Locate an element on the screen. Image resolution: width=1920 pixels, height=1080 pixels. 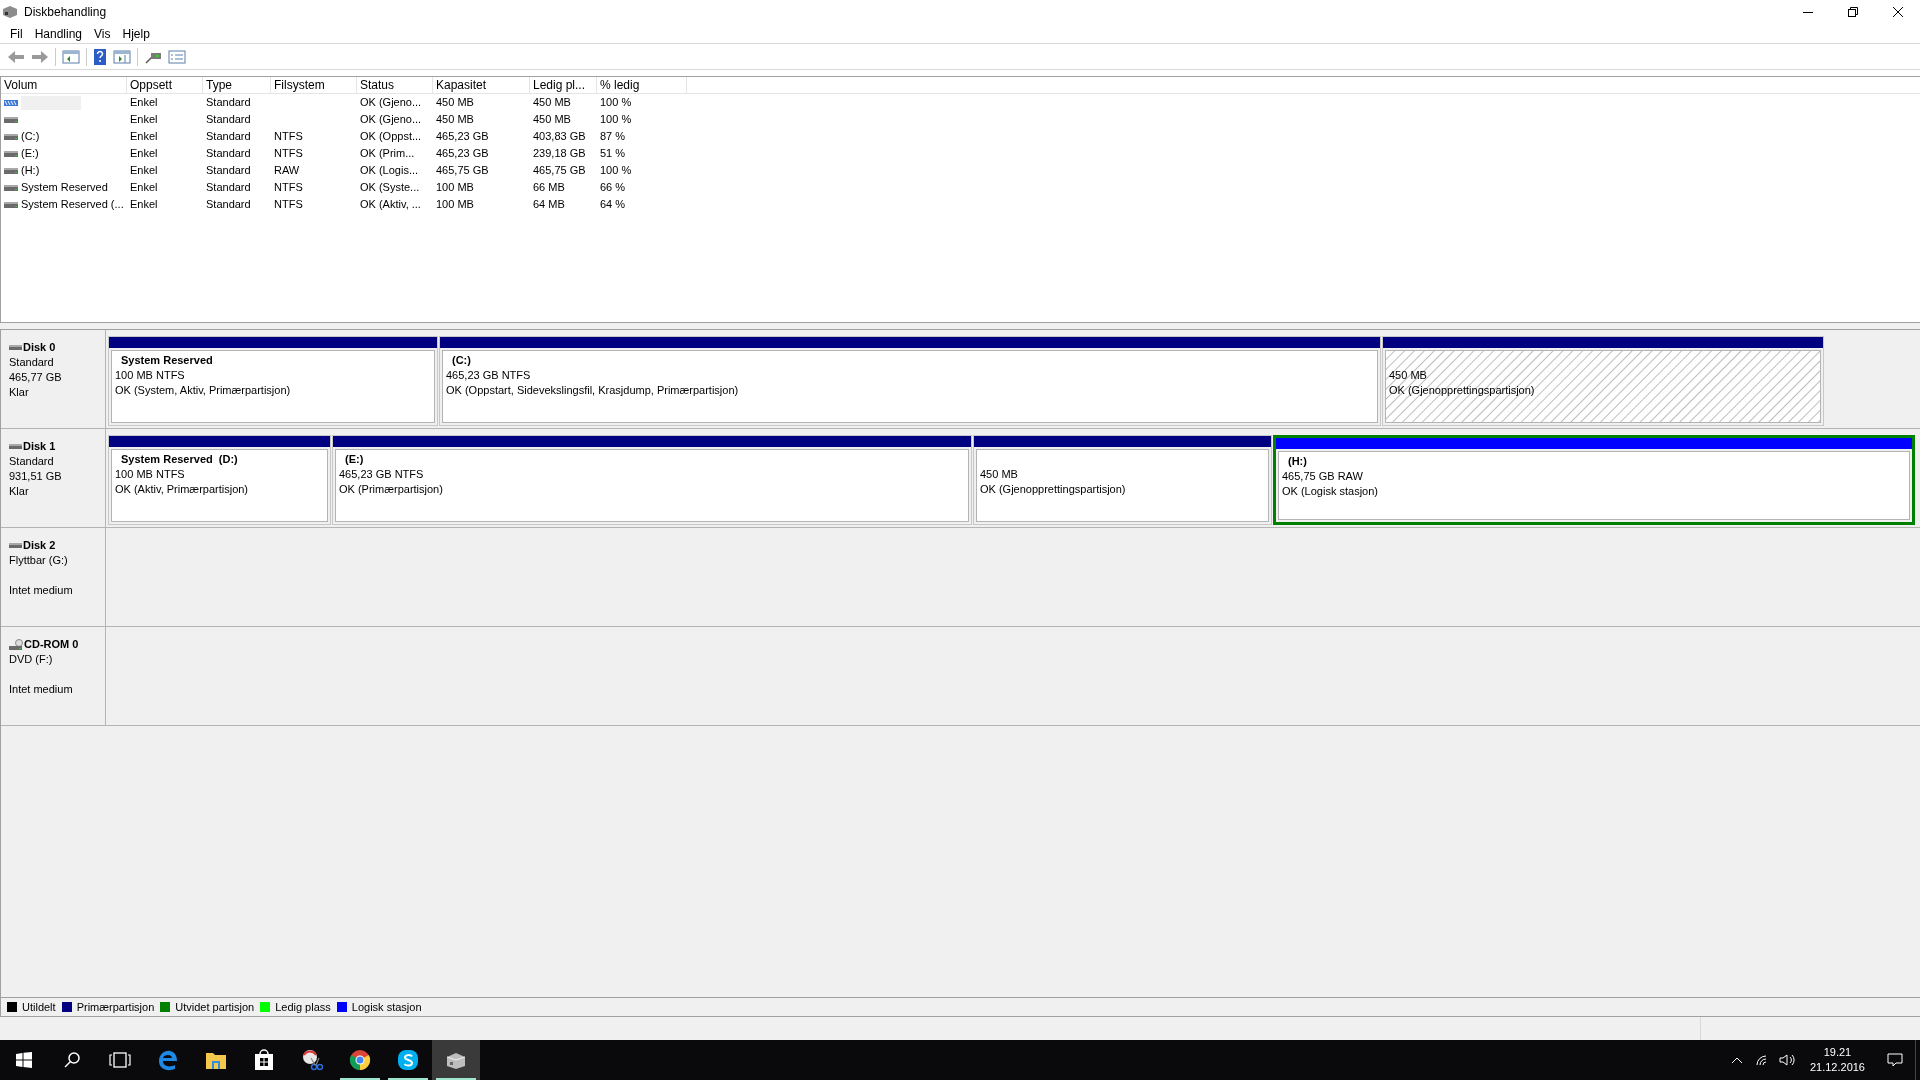
partition-block: System Reserved 100 MB NTFS OK (System, Aktiv, Primærpartisjon) is located at coordinates (273, 381).